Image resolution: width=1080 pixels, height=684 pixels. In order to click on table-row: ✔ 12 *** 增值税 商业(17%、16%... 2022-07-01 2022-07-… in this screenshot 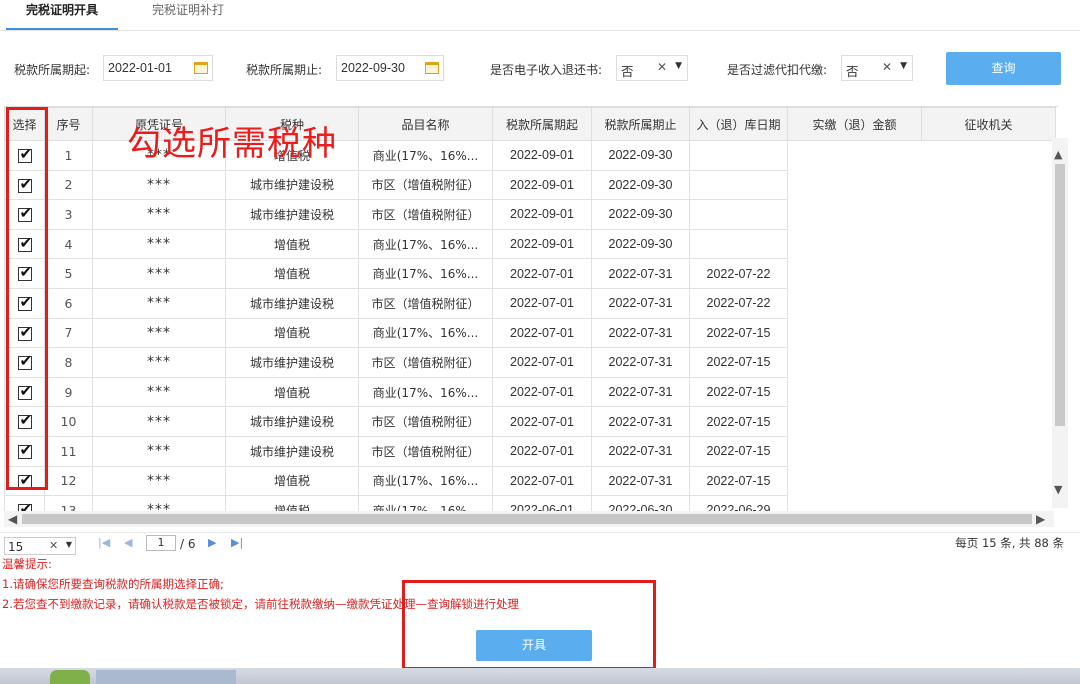, I will do `click(530, 481)`.